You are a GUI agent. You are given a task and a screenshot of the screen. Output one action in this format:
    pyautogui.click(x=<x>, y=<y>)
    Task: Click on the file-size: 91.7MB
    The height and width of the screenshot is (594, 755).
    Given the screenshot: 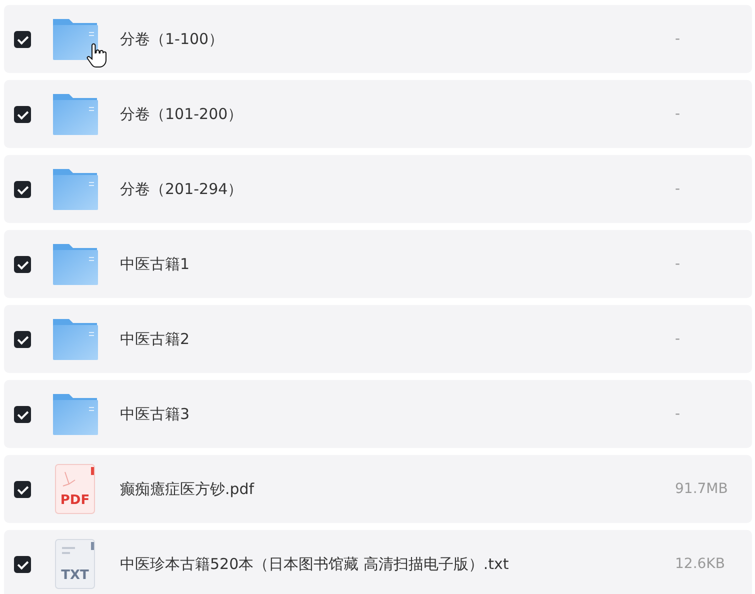 What is the action you would take?
    pyautogui.click(x=702, y=489)
    